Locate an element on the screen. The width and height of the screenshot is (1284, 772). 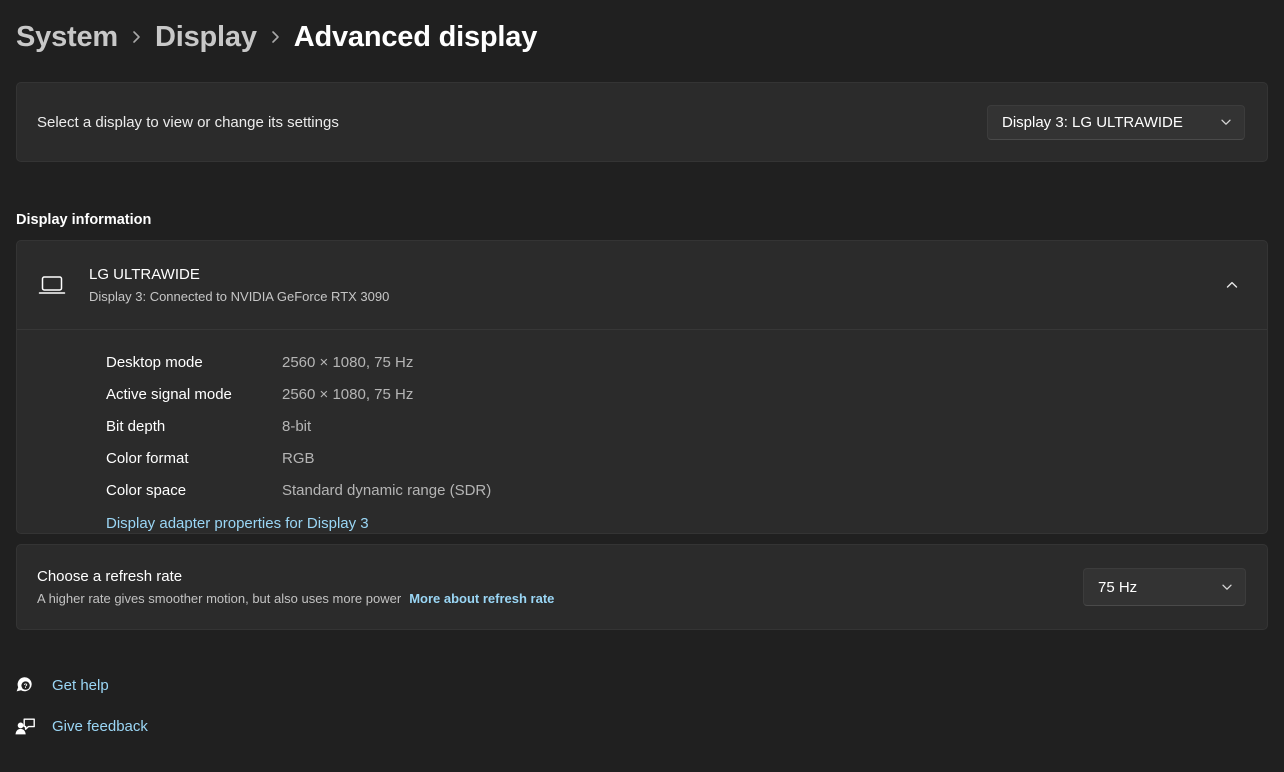
refresh-rate-value: 75 Hz is located at coordinates (1118, 587).